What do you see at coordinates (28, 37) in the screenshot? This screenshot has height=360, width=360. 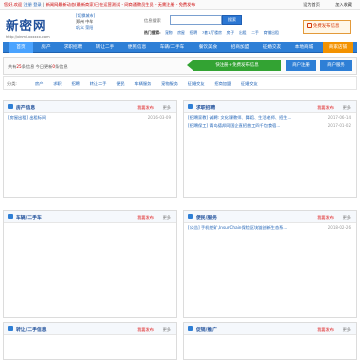 I see `logo-url: http://xinmi.xxxxxx.com` at bounding box center [28, 37].